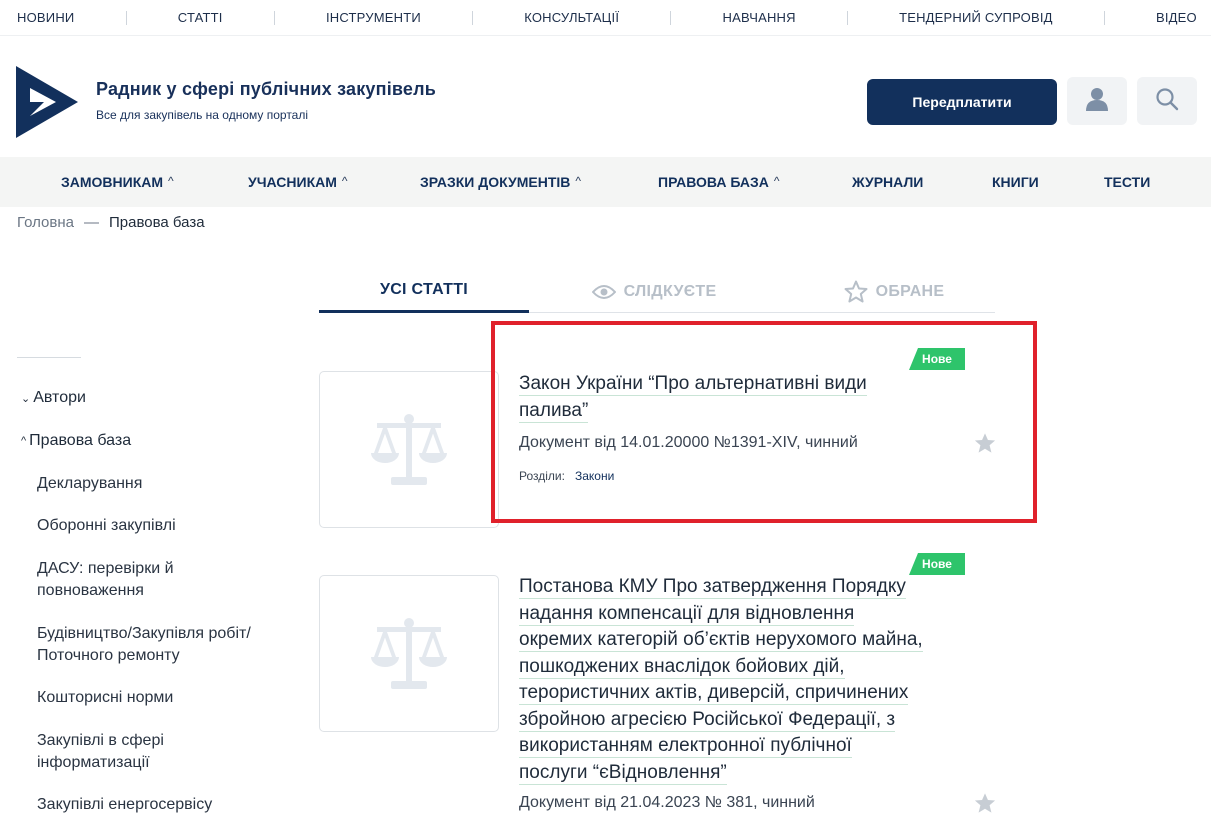 This screenshot has width=1211, height=822. Describe the element at coordinates (200, 17) in the screenshot. I see `topnav-articles: СТАТТІ` at that location.